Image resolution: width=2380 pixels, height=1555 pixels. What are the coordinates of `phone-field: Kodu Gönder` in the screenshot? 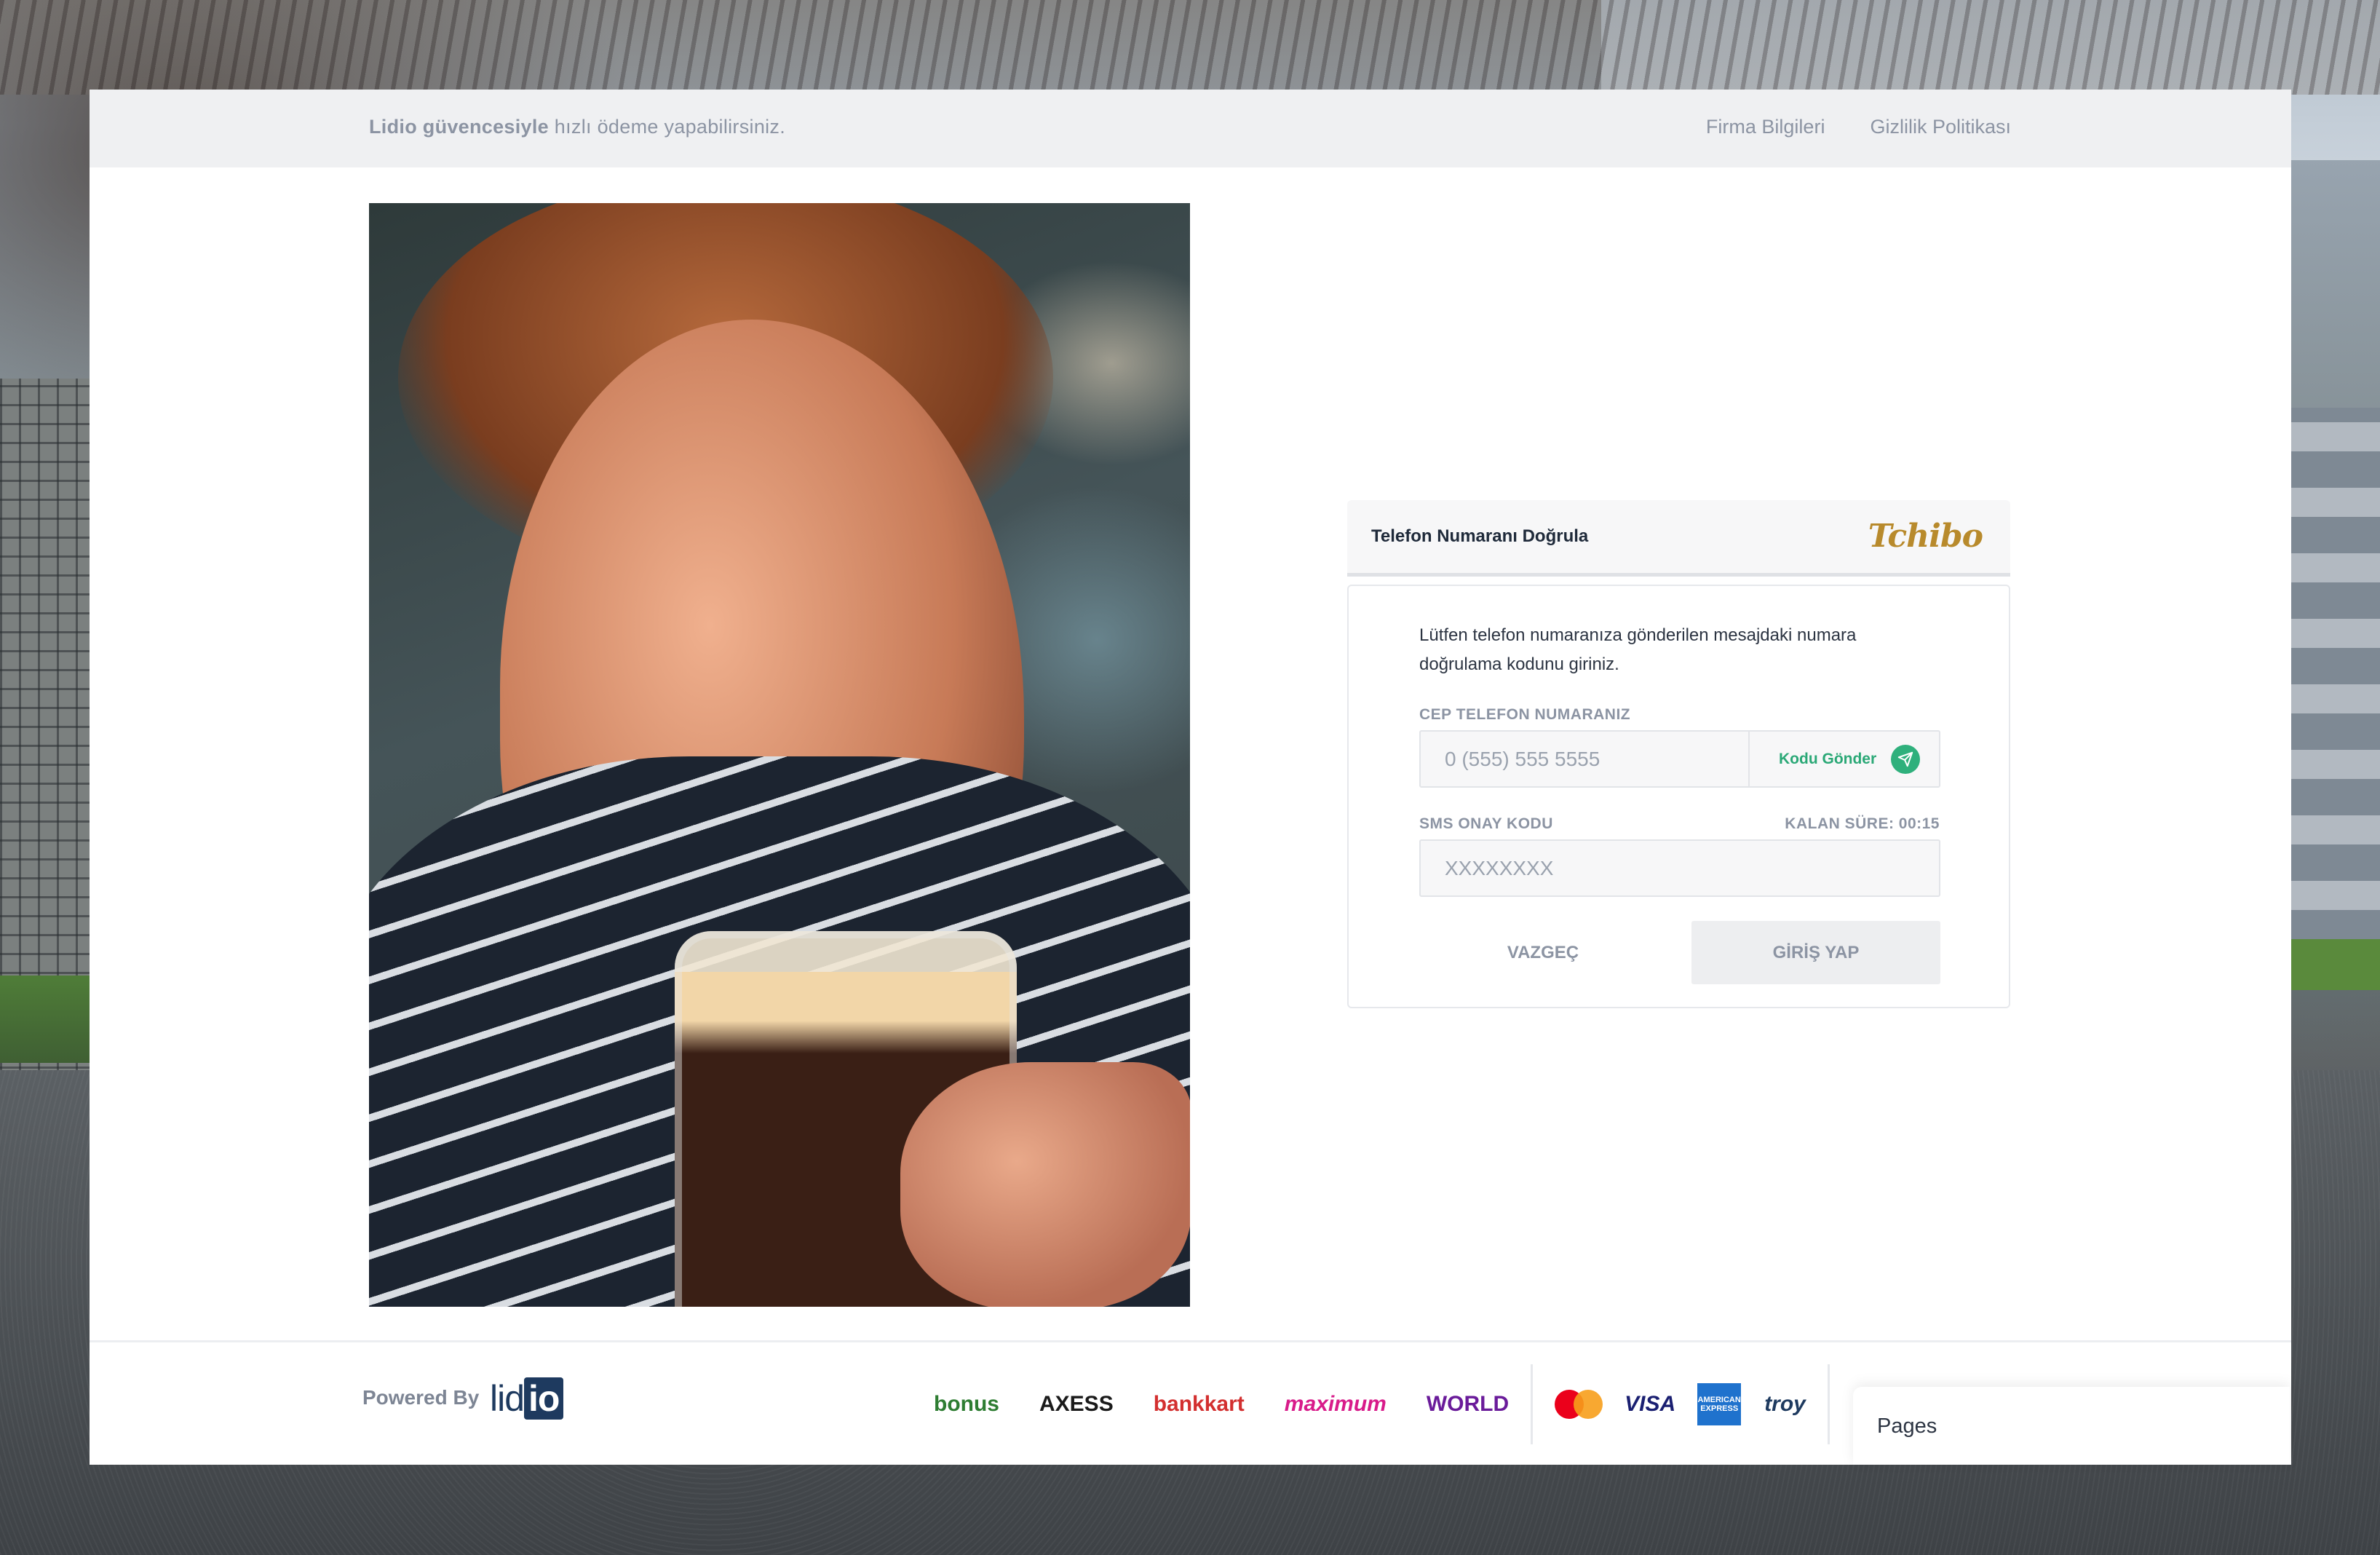 It's located at (1679, 759).